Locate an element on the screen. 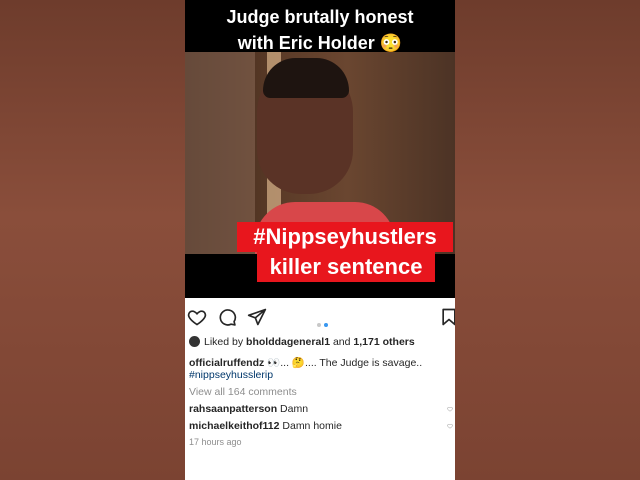 The image size is (640, 480). comment-row: rahsaanpatterson Damn is located at coordinates (321, 409).